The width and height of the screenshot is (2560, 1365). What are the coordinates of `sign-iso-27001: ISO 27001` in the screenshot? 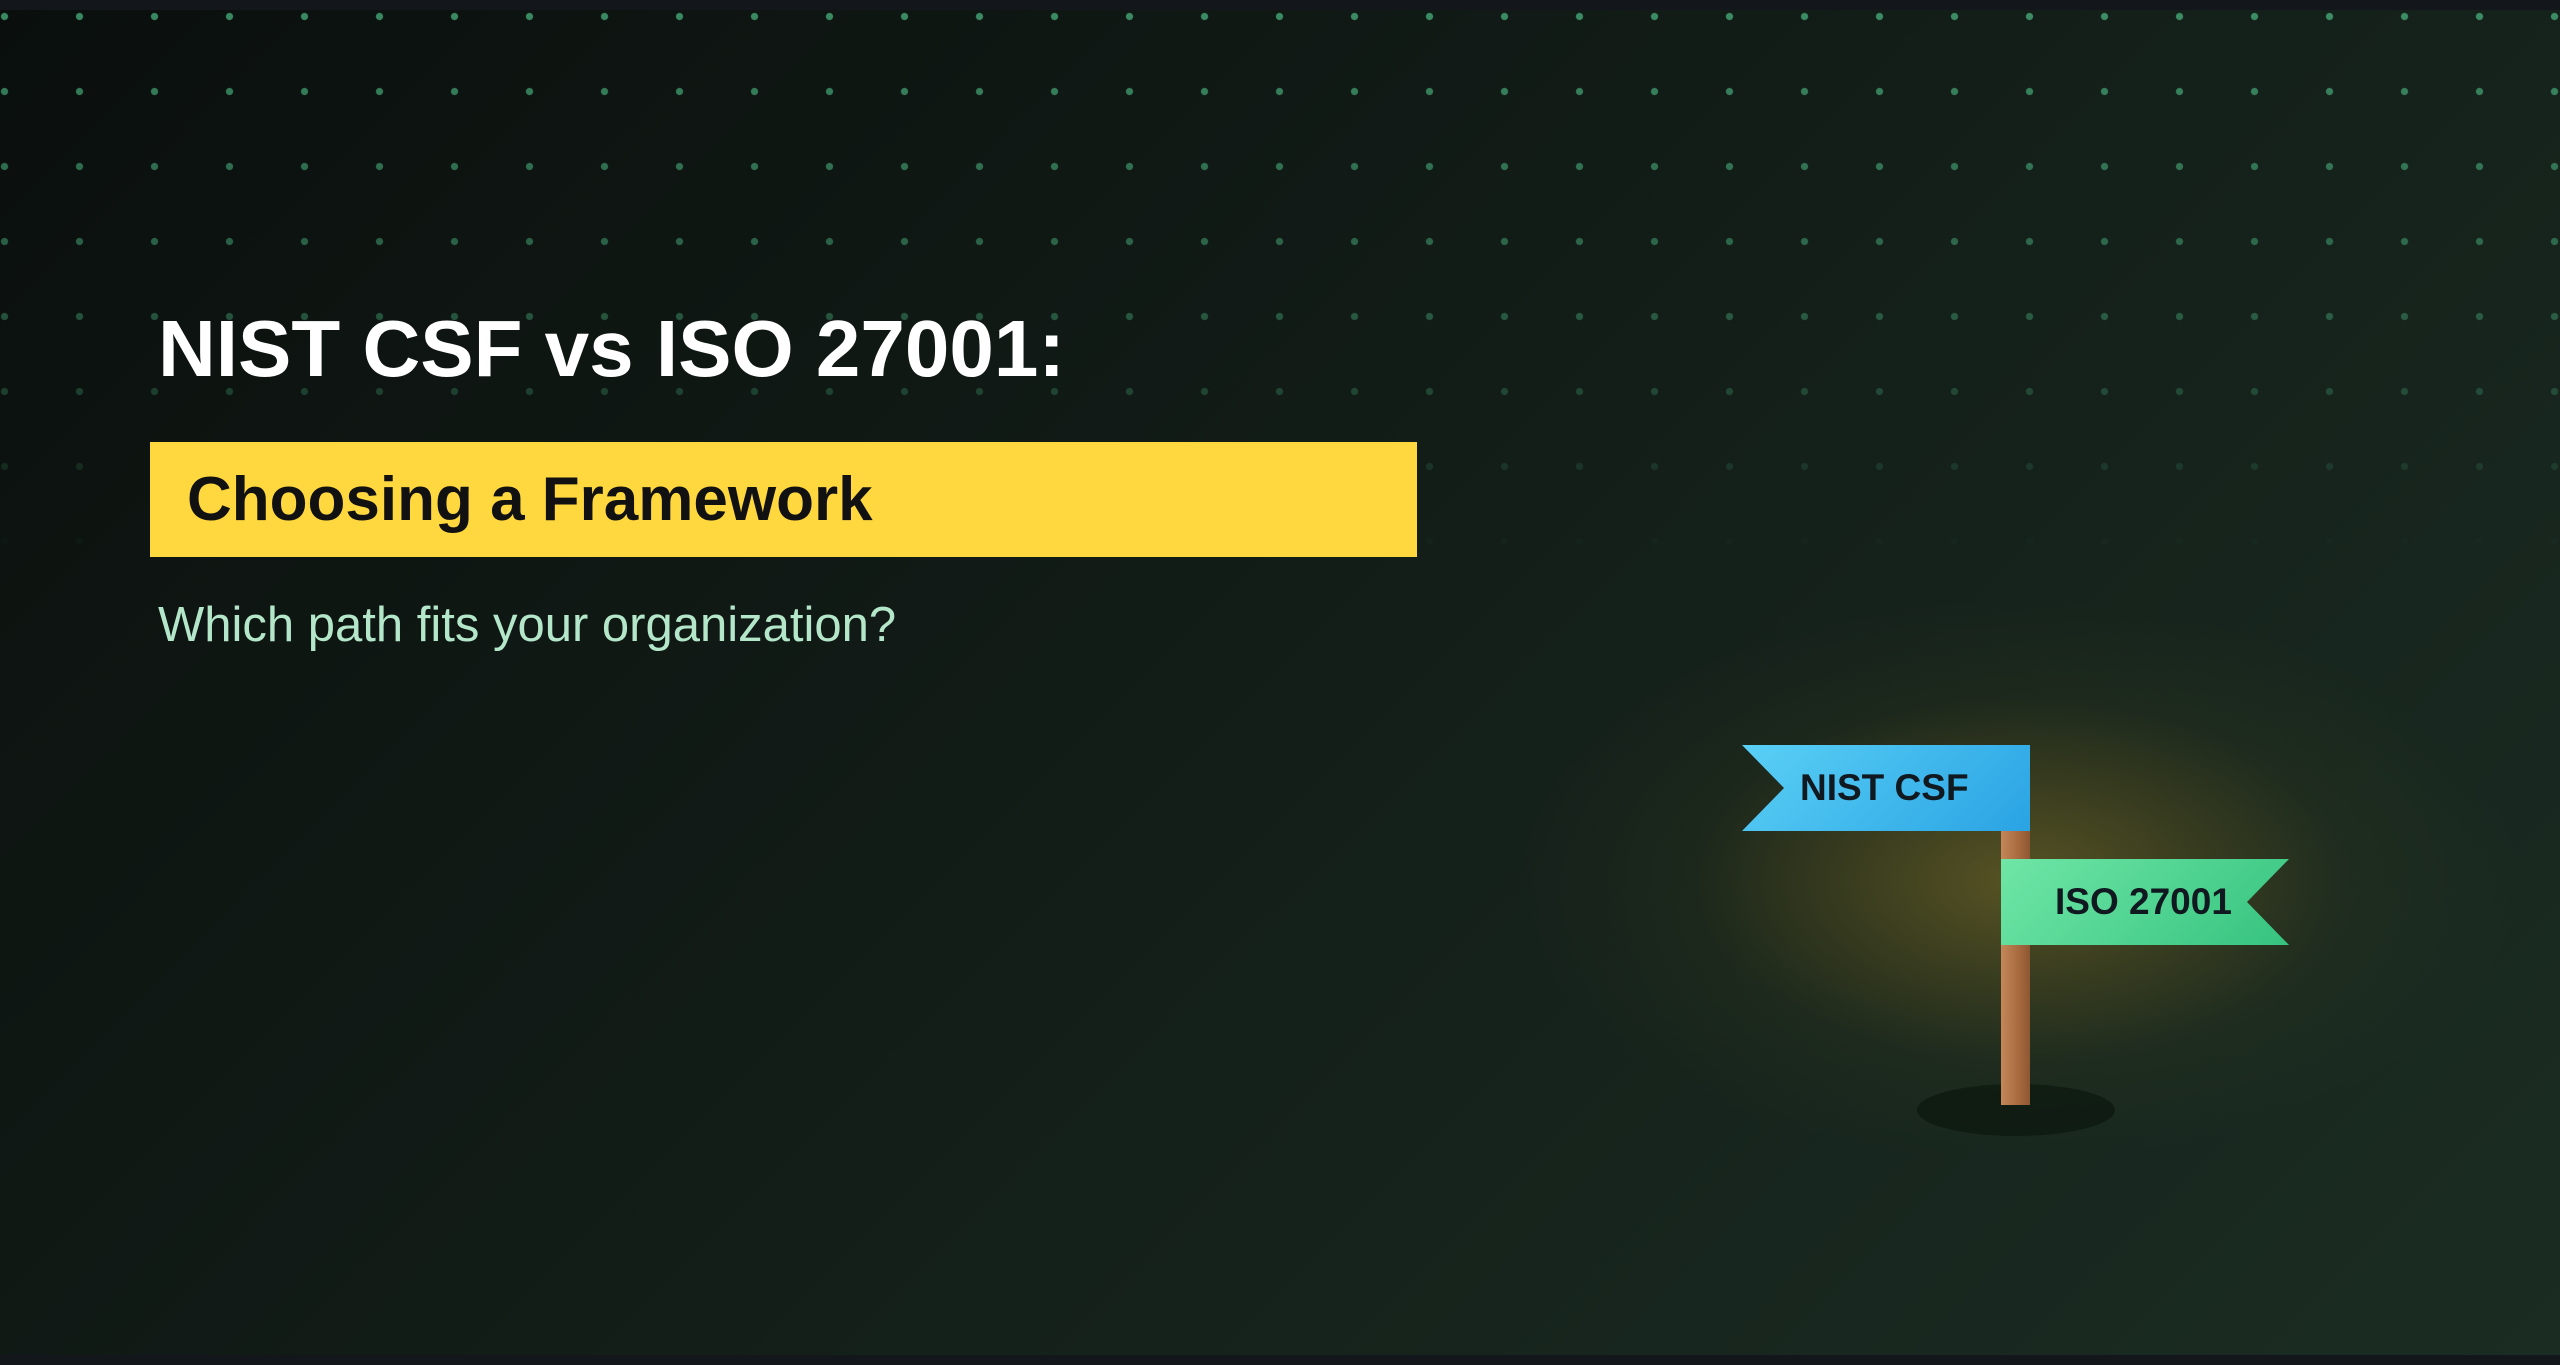 It's located at (2145, 902).